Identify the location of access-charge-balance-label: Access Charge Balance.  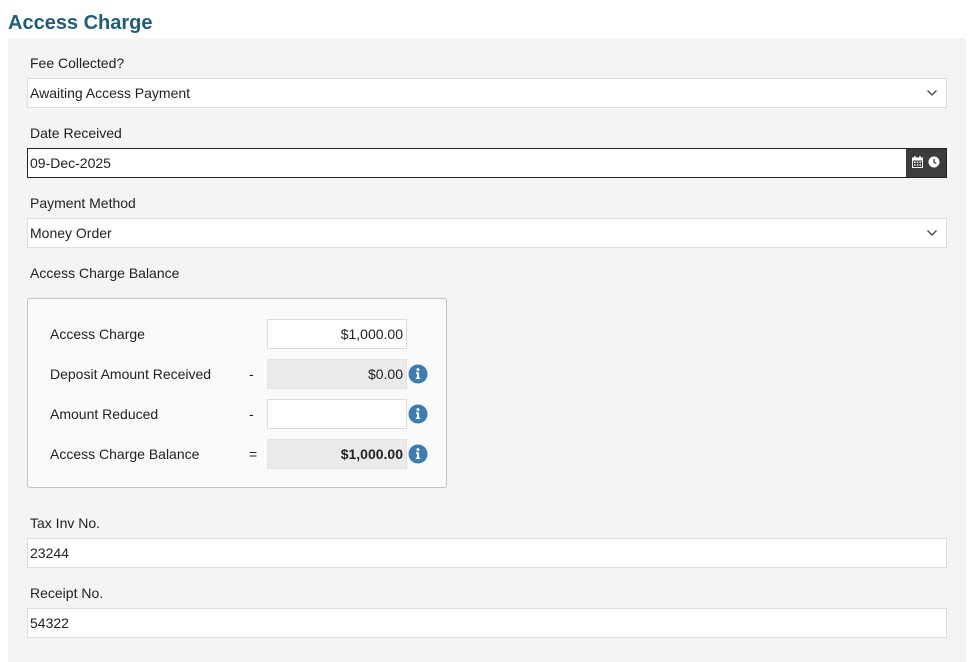
(125, 454).